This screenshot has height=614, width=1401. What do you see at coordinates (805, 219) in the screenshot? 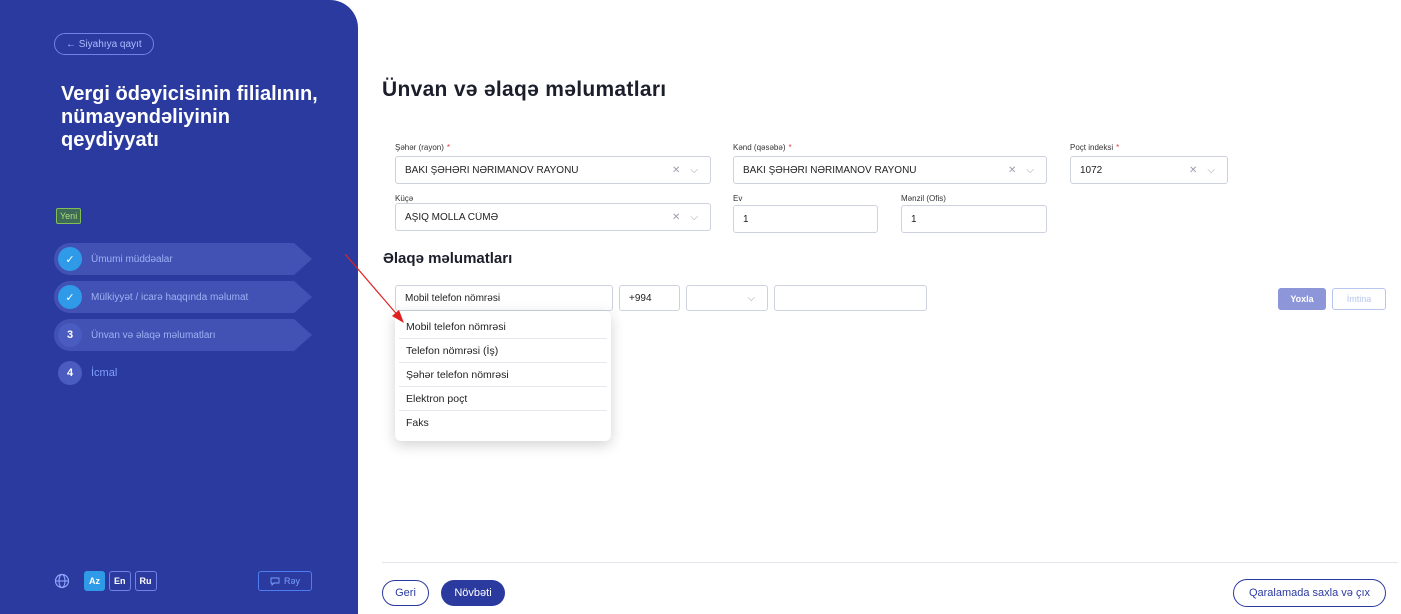
I see `house-input: 1` at bounding box center [805, 219].